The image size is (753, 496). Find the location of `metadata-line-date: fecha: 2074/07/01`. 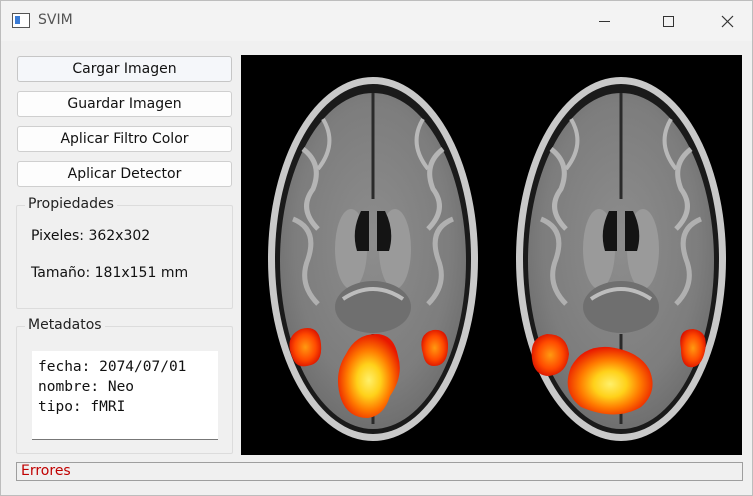

metadata-line-date: fecha: 2074/07/01 is located at coordinates (112, 367).